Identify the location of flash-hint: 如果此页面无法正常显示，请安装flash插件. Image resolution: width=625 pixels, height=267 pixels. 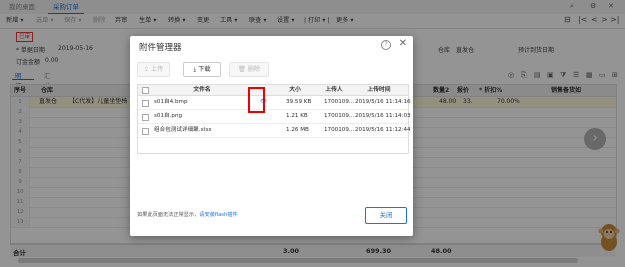
(187, 214).